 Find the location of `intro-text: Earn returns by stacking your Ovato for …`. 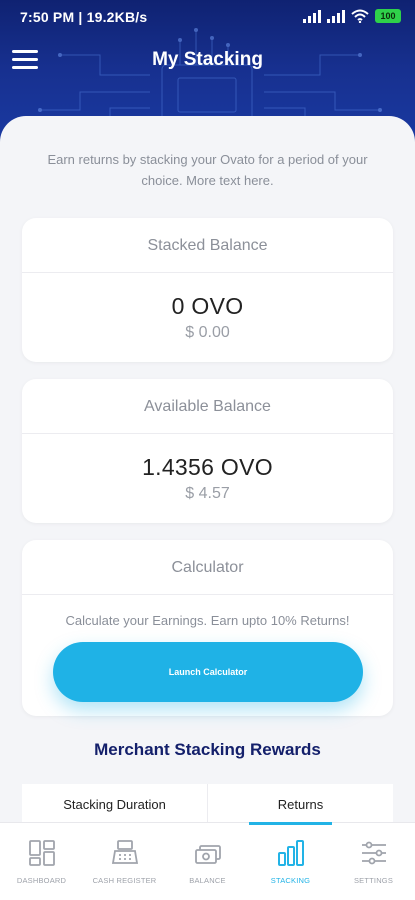

intro-text: Earn returns by stacking your Ovato for … is located at coordinates (207, 170).